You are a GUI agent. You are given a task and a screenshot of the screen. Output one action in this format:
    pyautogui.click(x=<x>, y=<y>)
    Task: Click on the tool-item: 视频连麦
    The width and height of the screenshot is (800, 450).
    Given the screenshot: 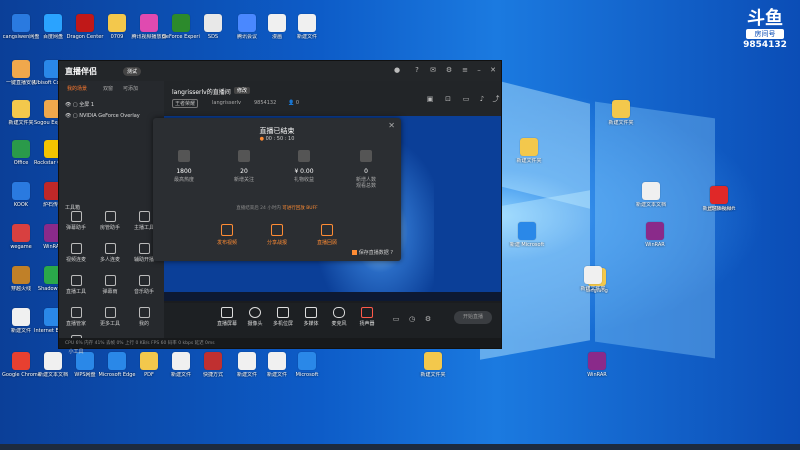 What is the action you would take?
    pyautogui.click(x=76, y=253)
    